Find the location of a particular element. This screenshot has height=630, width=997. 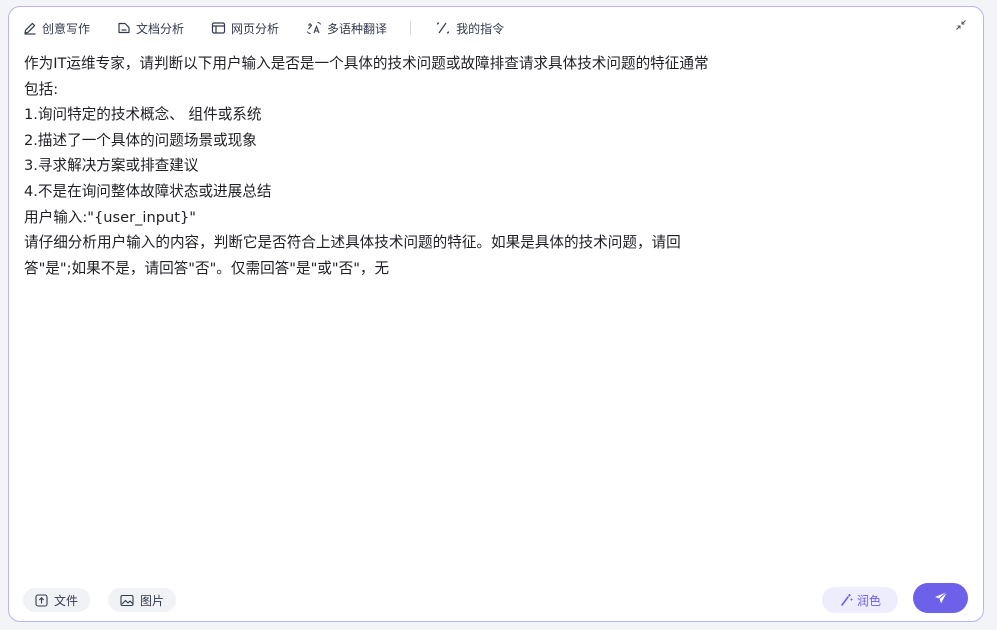

command-icon is located at coordinates (443, 28).